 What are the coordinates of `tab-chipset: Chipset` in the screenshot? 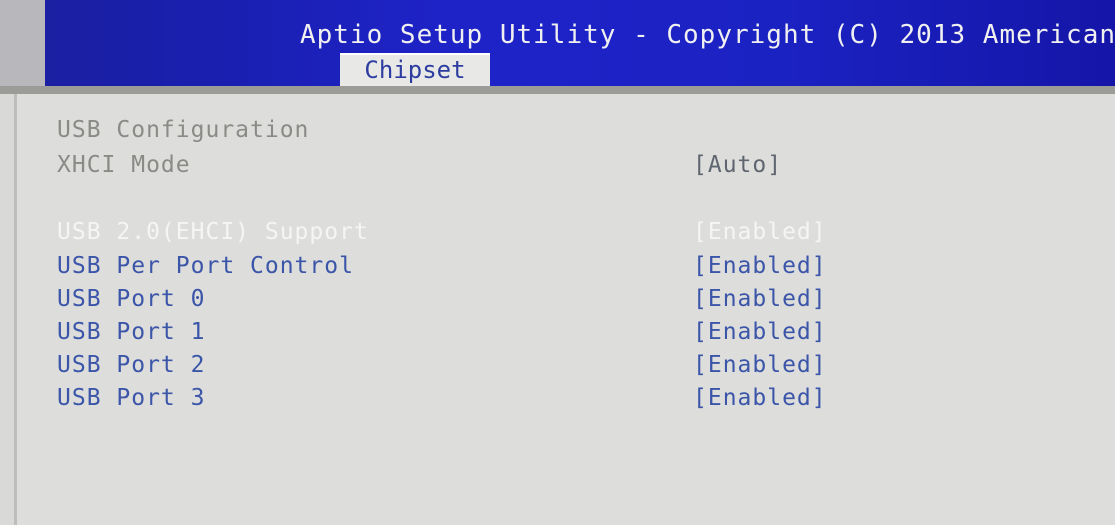 It's located at (415, 69).